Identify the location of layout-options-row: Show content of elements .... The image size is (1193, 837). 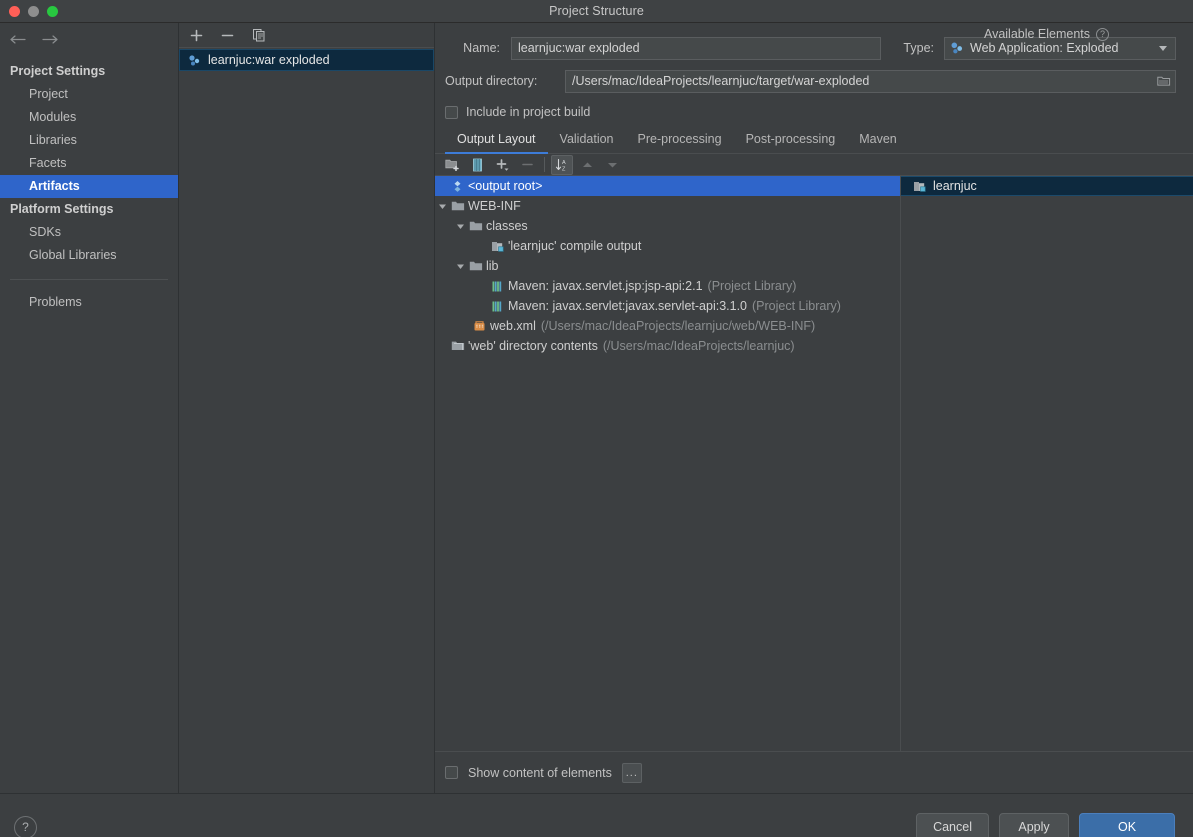
(814, 772).